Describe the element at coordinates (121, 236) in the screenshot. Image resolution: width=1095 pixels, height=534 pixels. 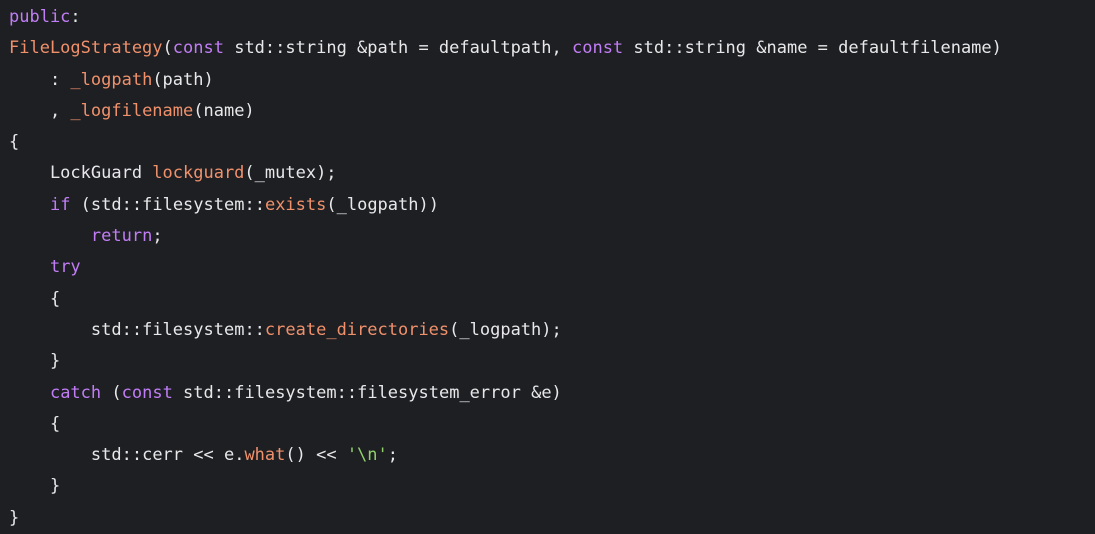
I see `code-token-keyword: return` at that location.